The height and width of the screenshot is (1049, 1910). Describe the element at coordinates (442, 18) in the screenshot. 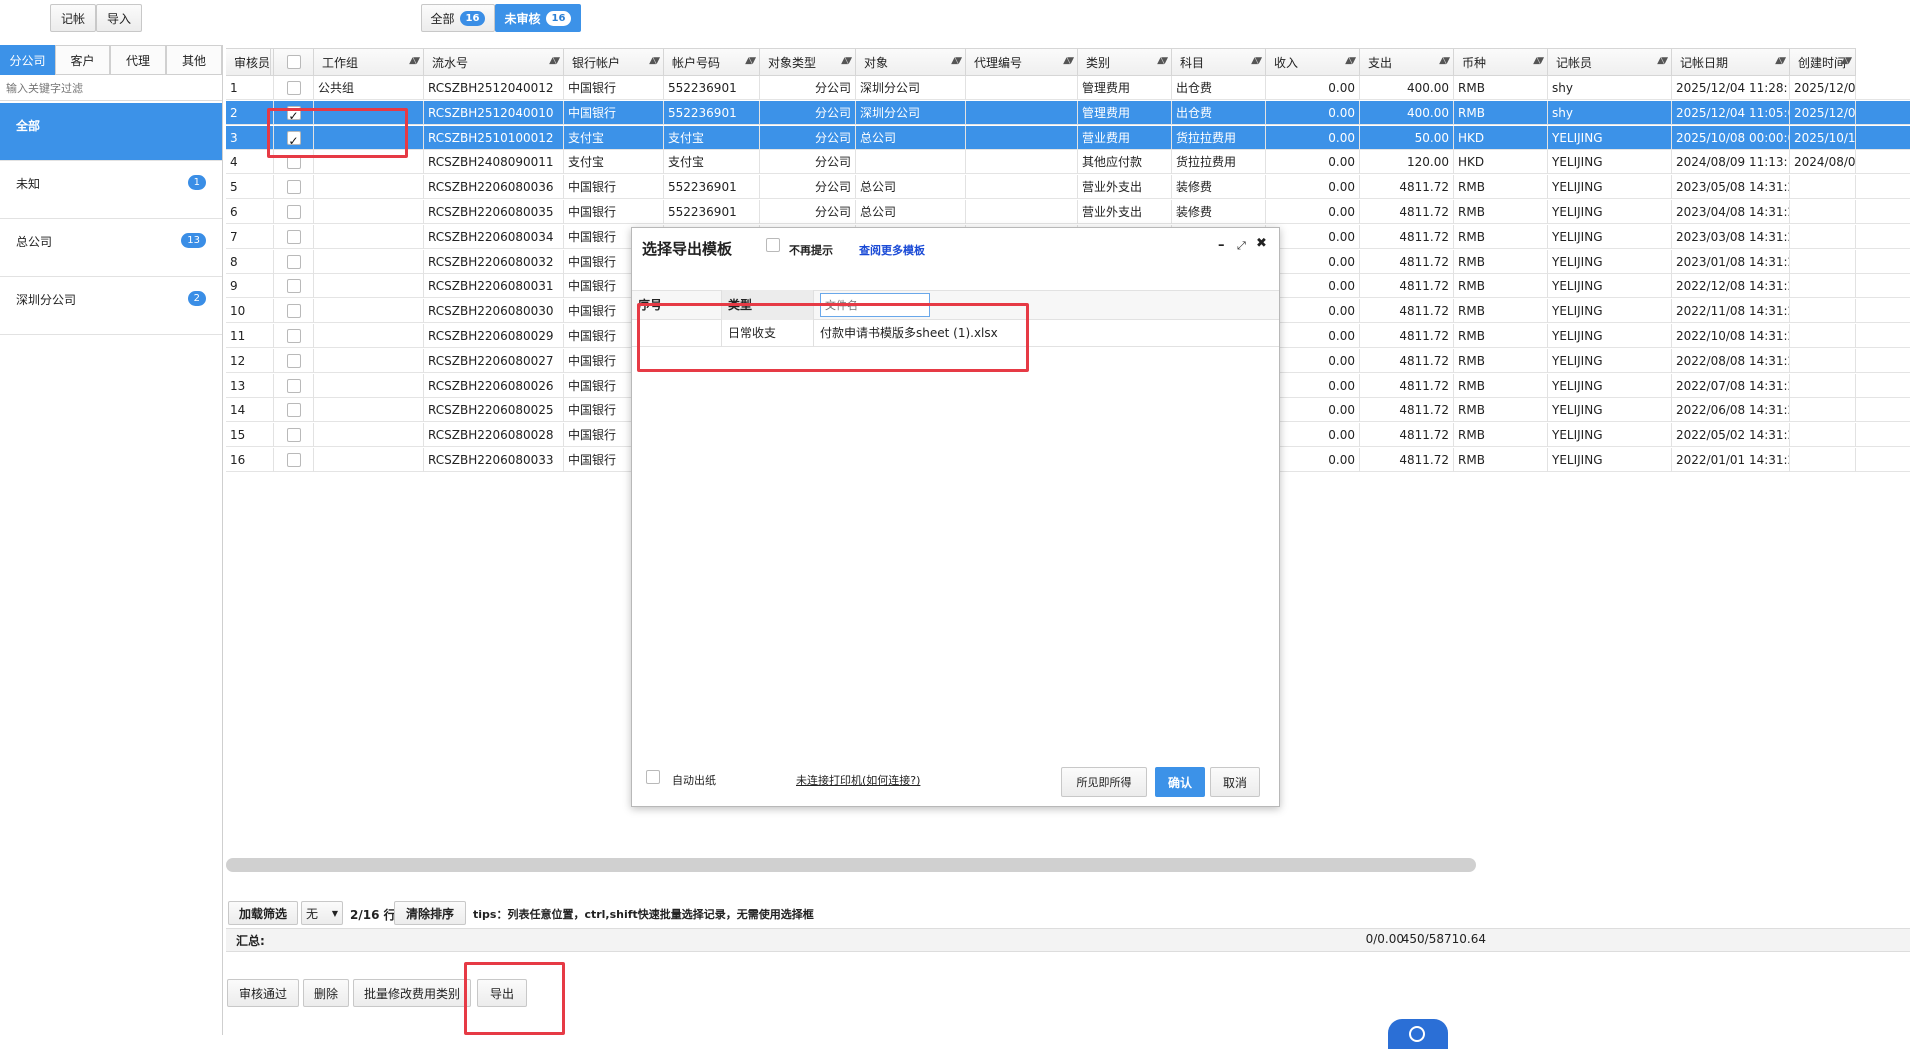

I see `tab-all-label: 全部` at that location.